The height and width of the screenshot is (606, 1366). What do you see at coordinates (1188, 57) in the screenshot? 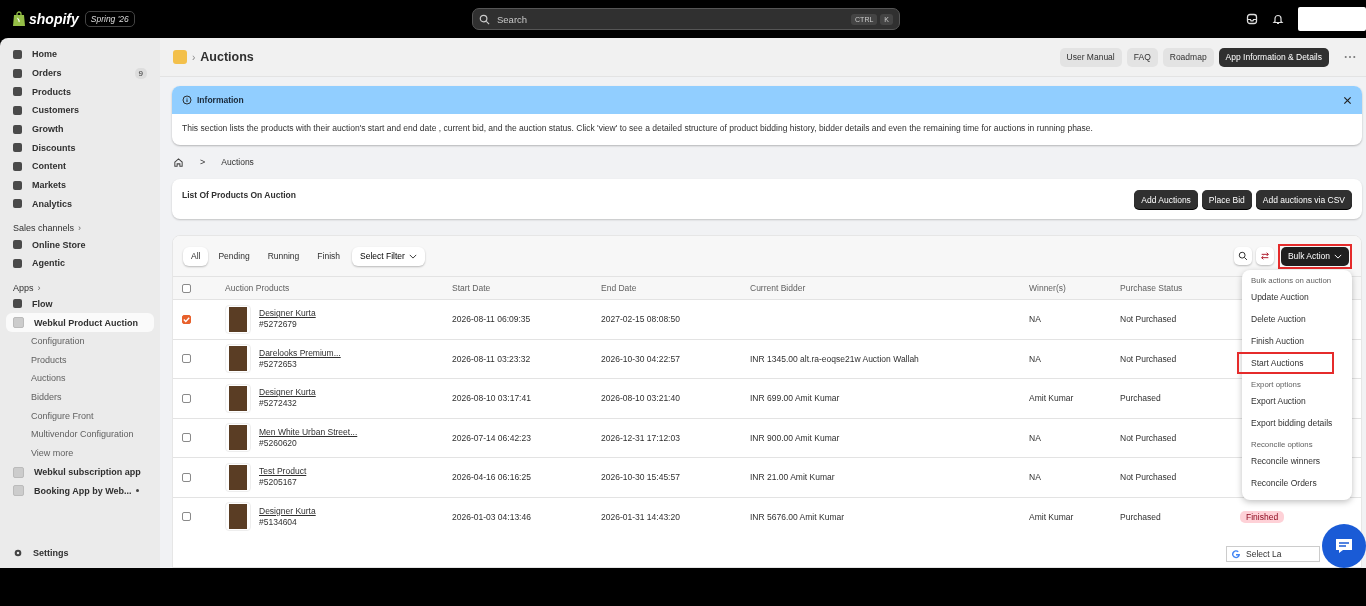
I see `header-button: Roadmap` at bounding box center [1188, 57].